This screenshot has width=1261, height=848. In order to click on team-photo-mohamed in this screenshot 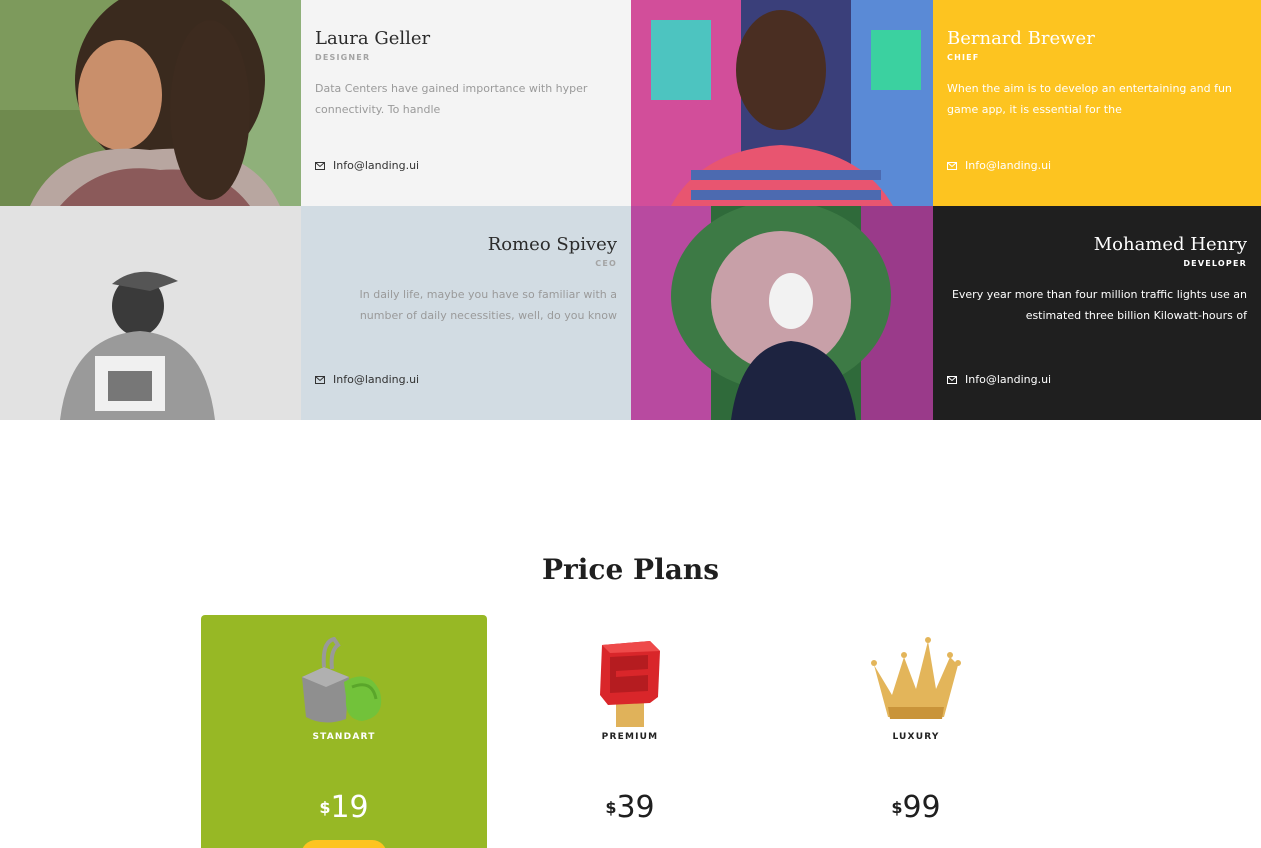, I will do `click(782, 313)`.